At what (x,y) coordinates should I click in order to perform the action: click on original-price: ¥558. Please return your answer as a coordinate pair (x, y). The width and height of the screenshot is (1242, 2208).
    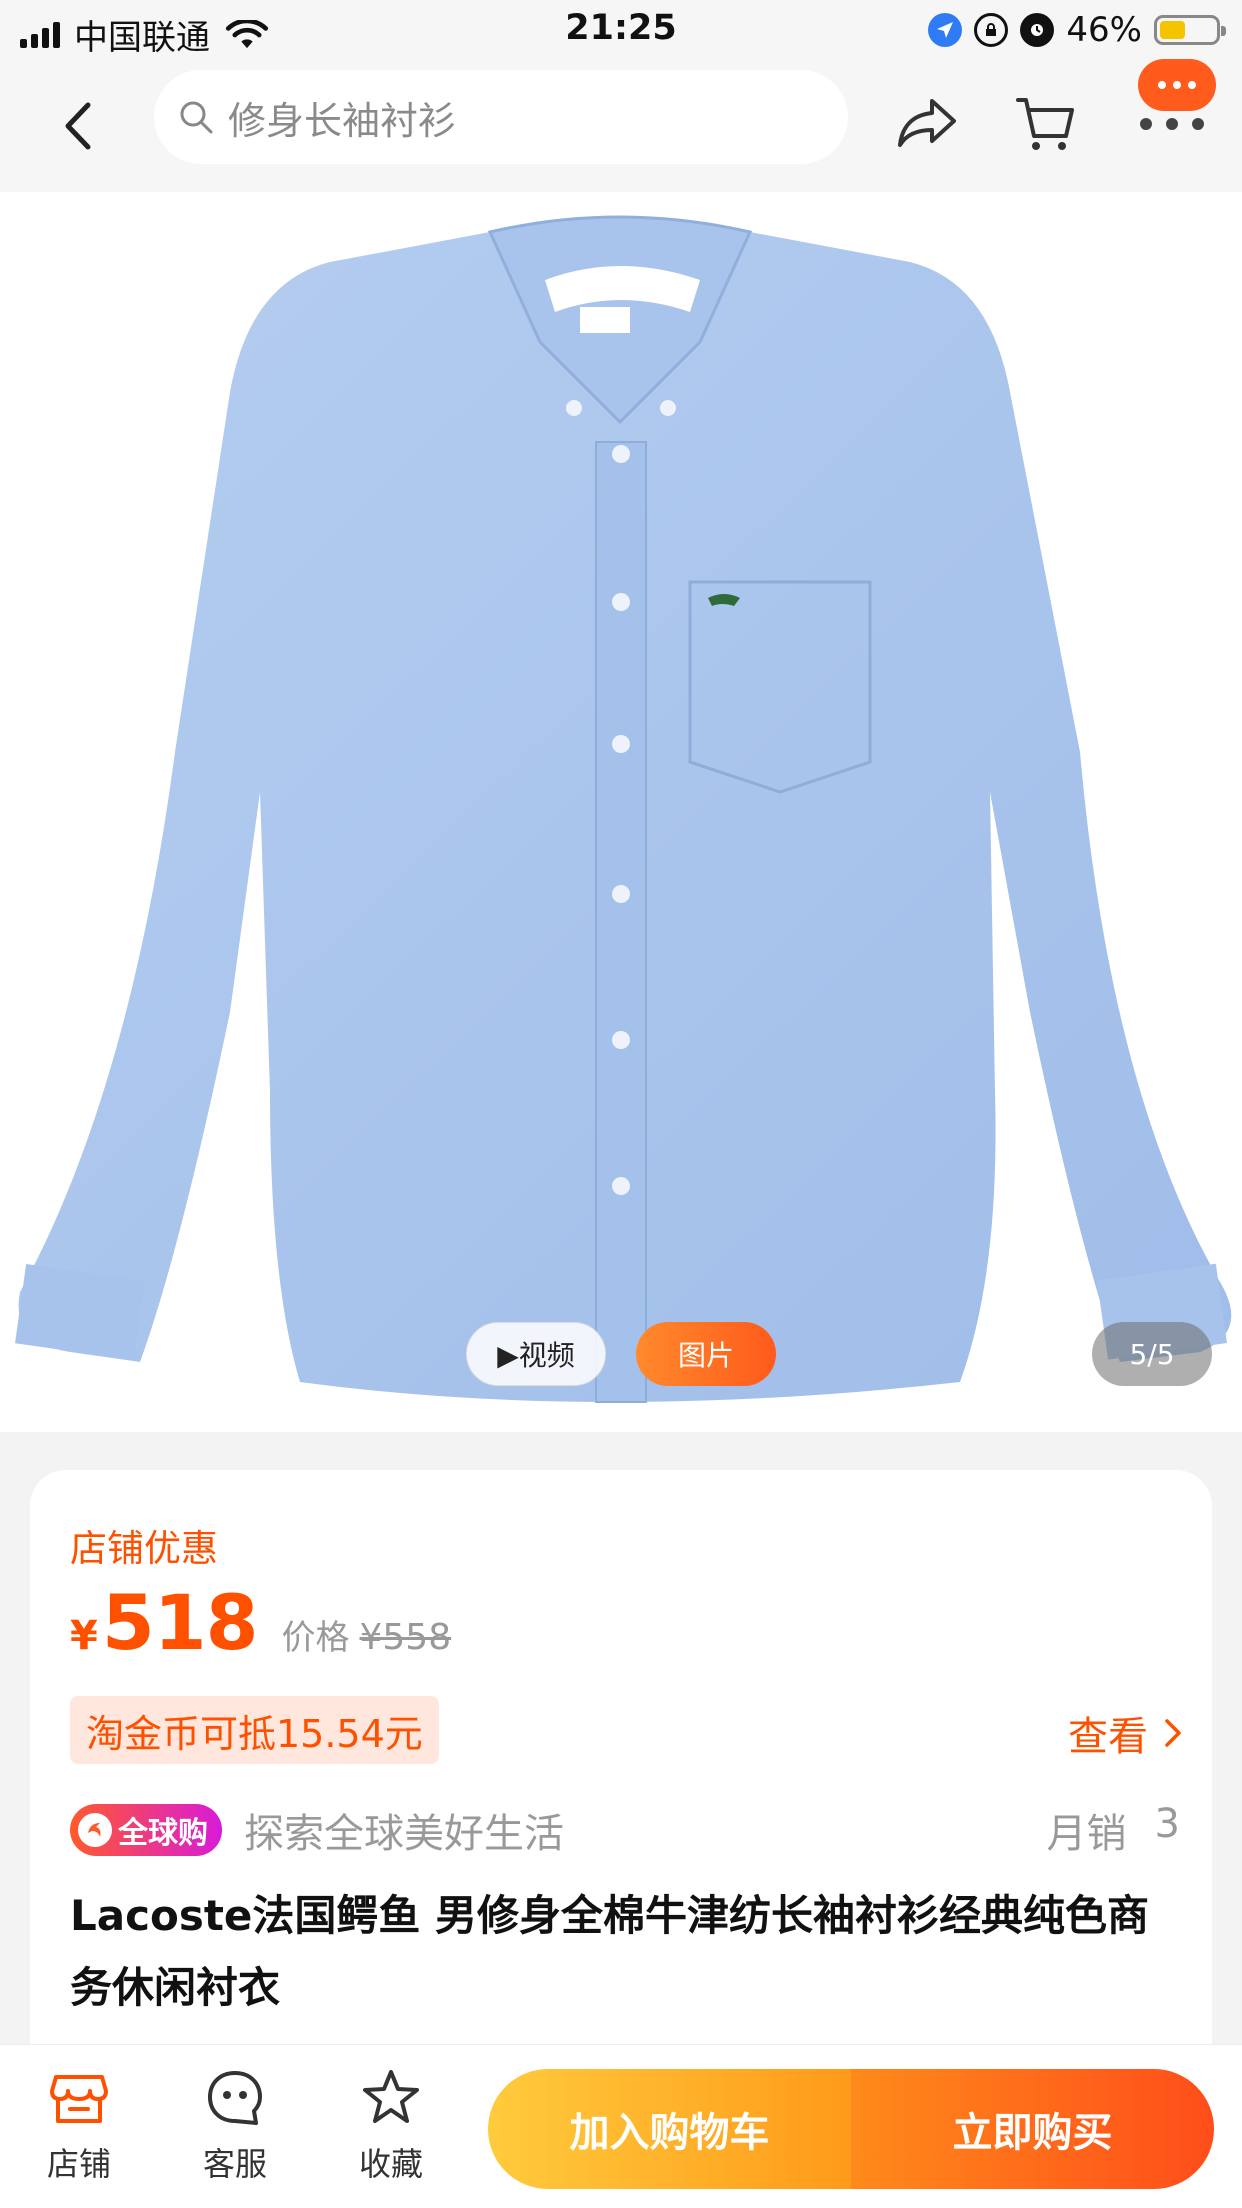
    Looking at the image, I should click on (405, 1637).